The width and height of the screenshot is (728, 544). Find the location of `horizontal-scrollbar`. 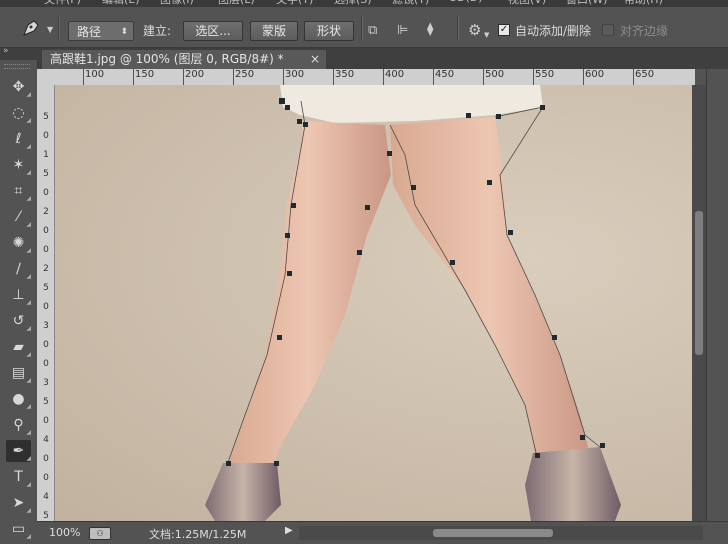

horizontal-scrollbar is located at coordinates (501, 533).